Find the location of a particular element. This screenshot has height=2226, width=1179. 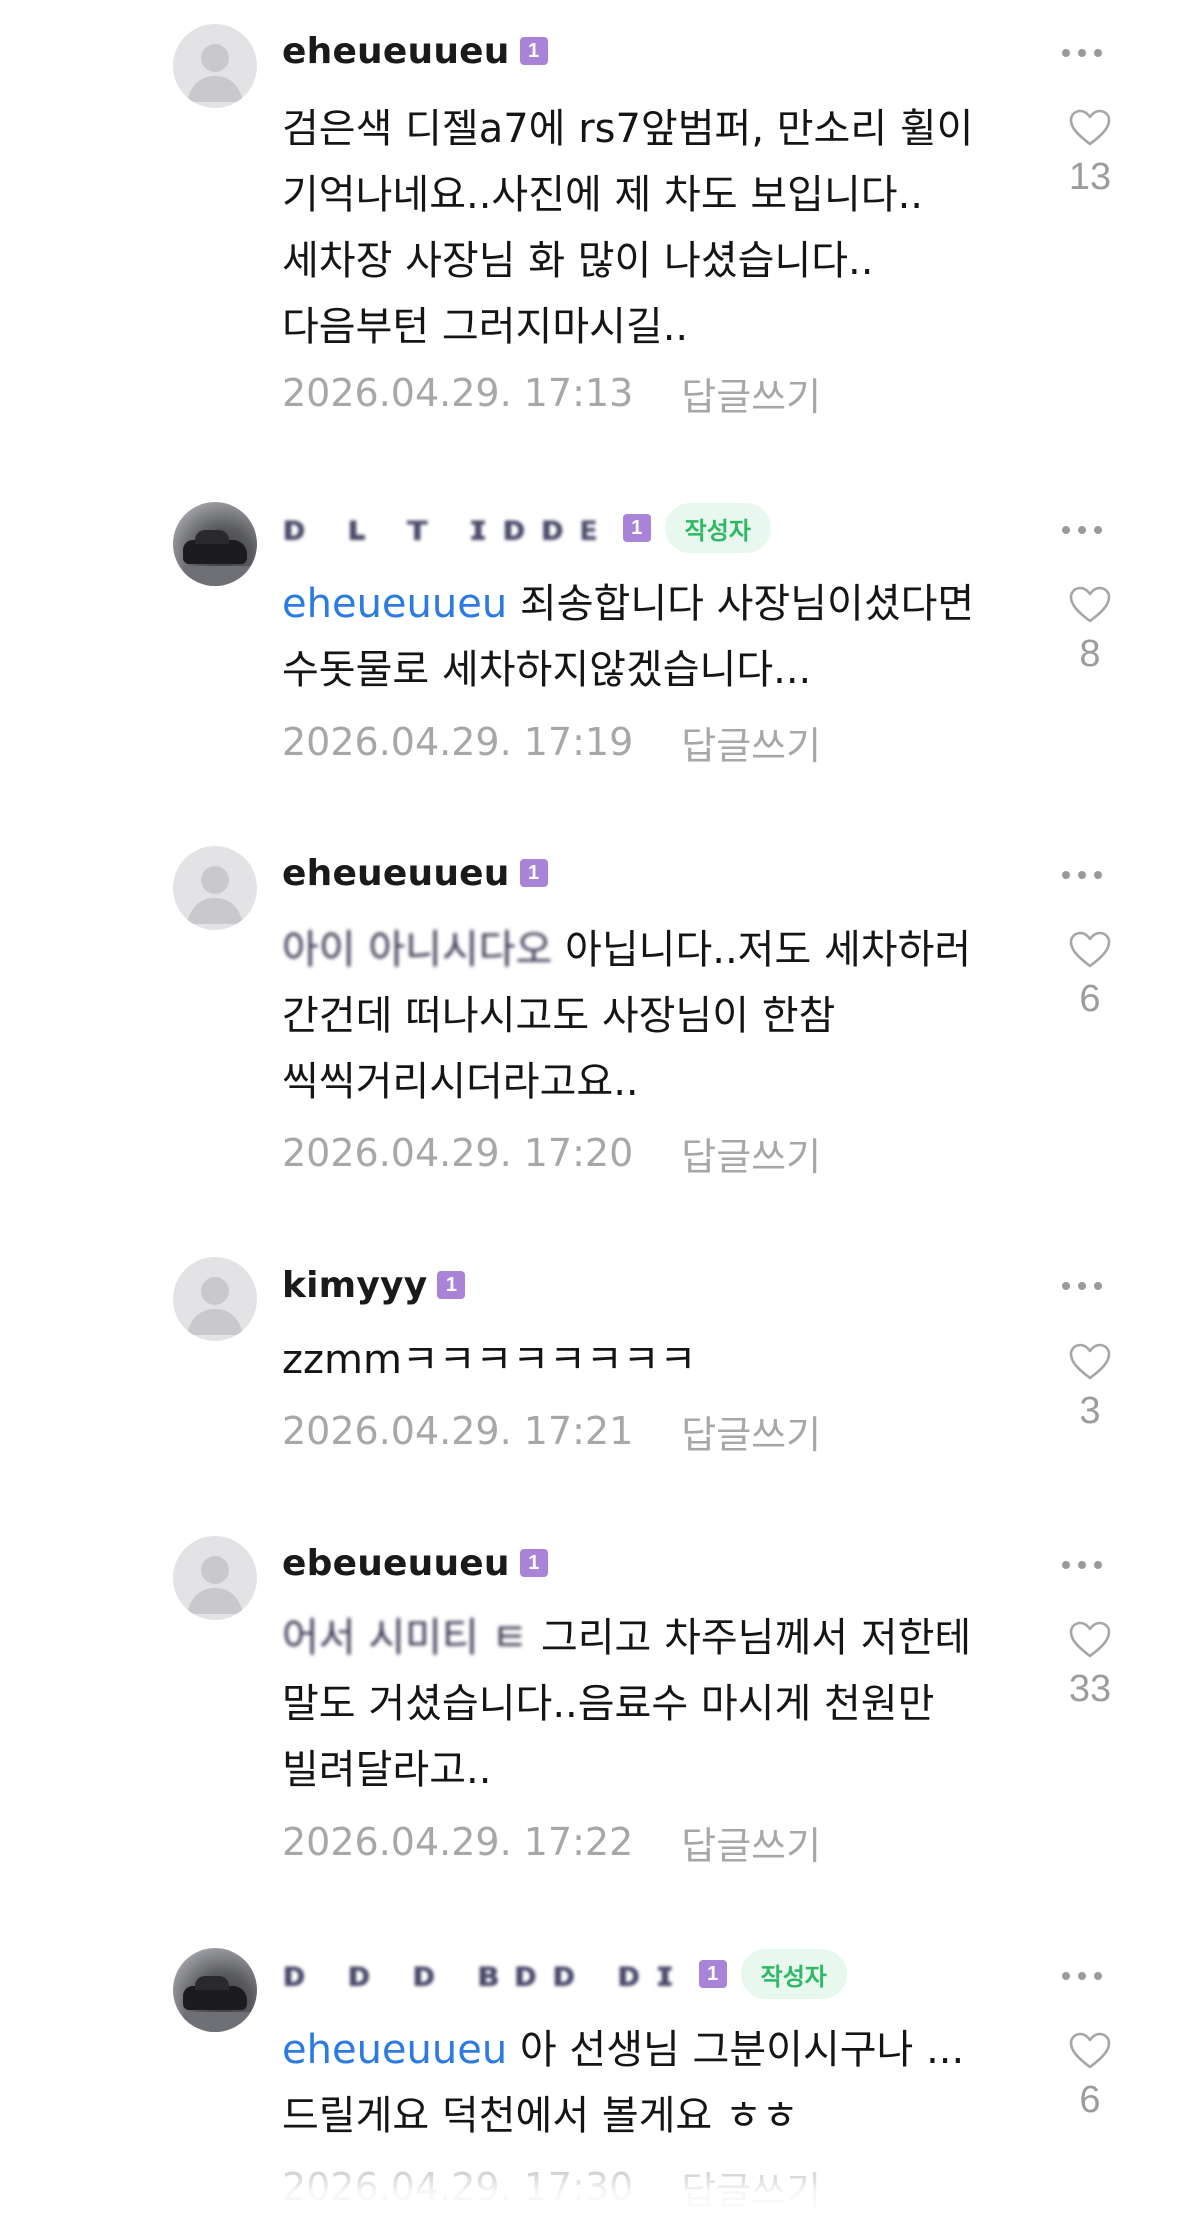

username: ebeueuueu is located at coordinates (396, 1563).